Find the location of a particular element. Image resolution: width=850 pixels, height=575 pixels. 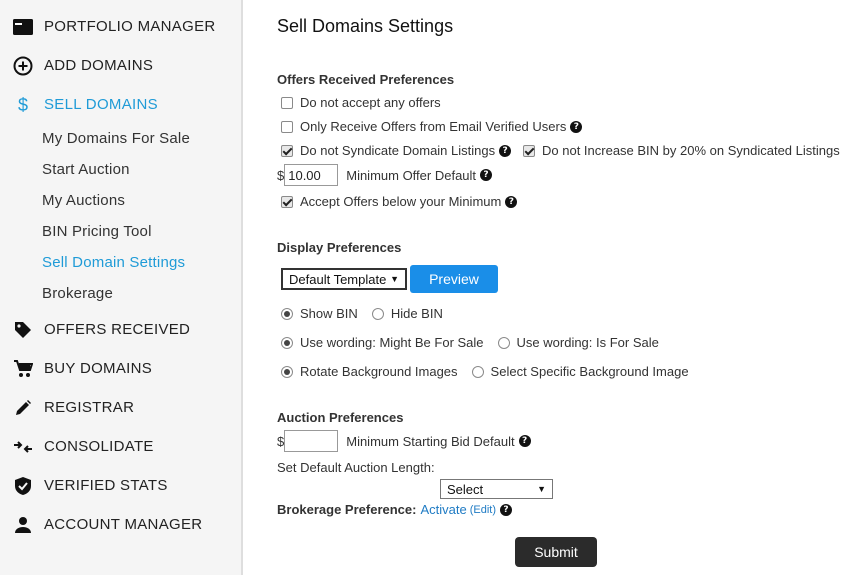

cart-icon is located at coordinates (23, 369).